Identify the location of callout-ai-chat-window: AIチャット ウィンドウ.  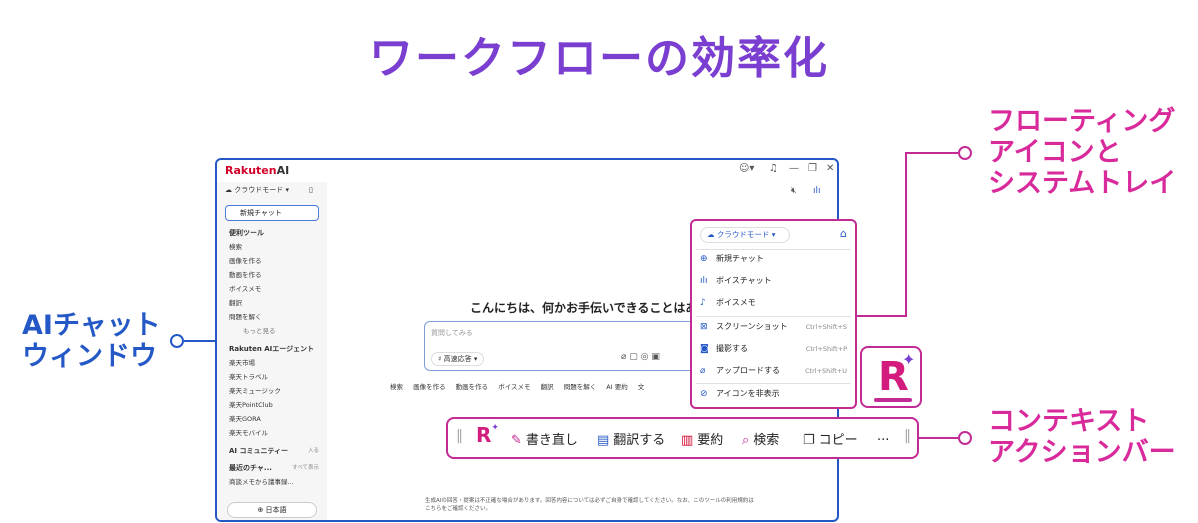
(91, 341).